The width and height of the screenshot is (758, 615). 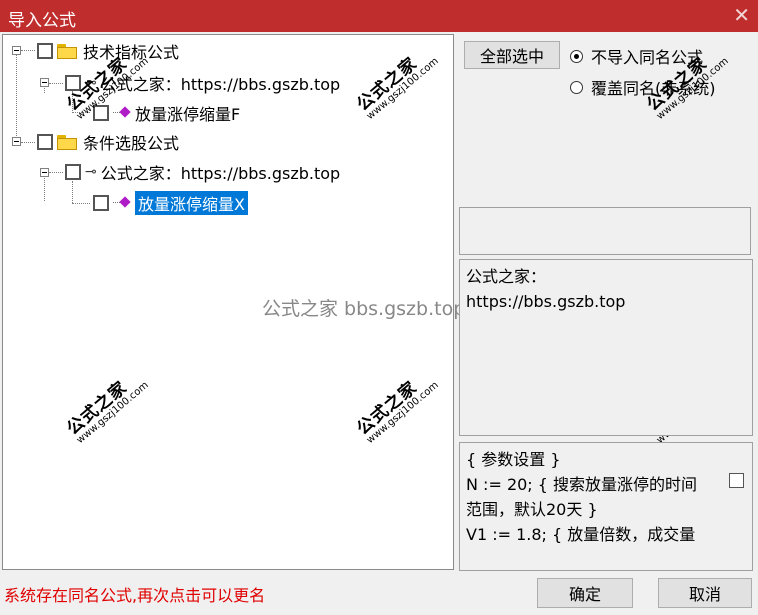 I want to click on radio-label: 不导入同名公式, so click(x=647, y=57).